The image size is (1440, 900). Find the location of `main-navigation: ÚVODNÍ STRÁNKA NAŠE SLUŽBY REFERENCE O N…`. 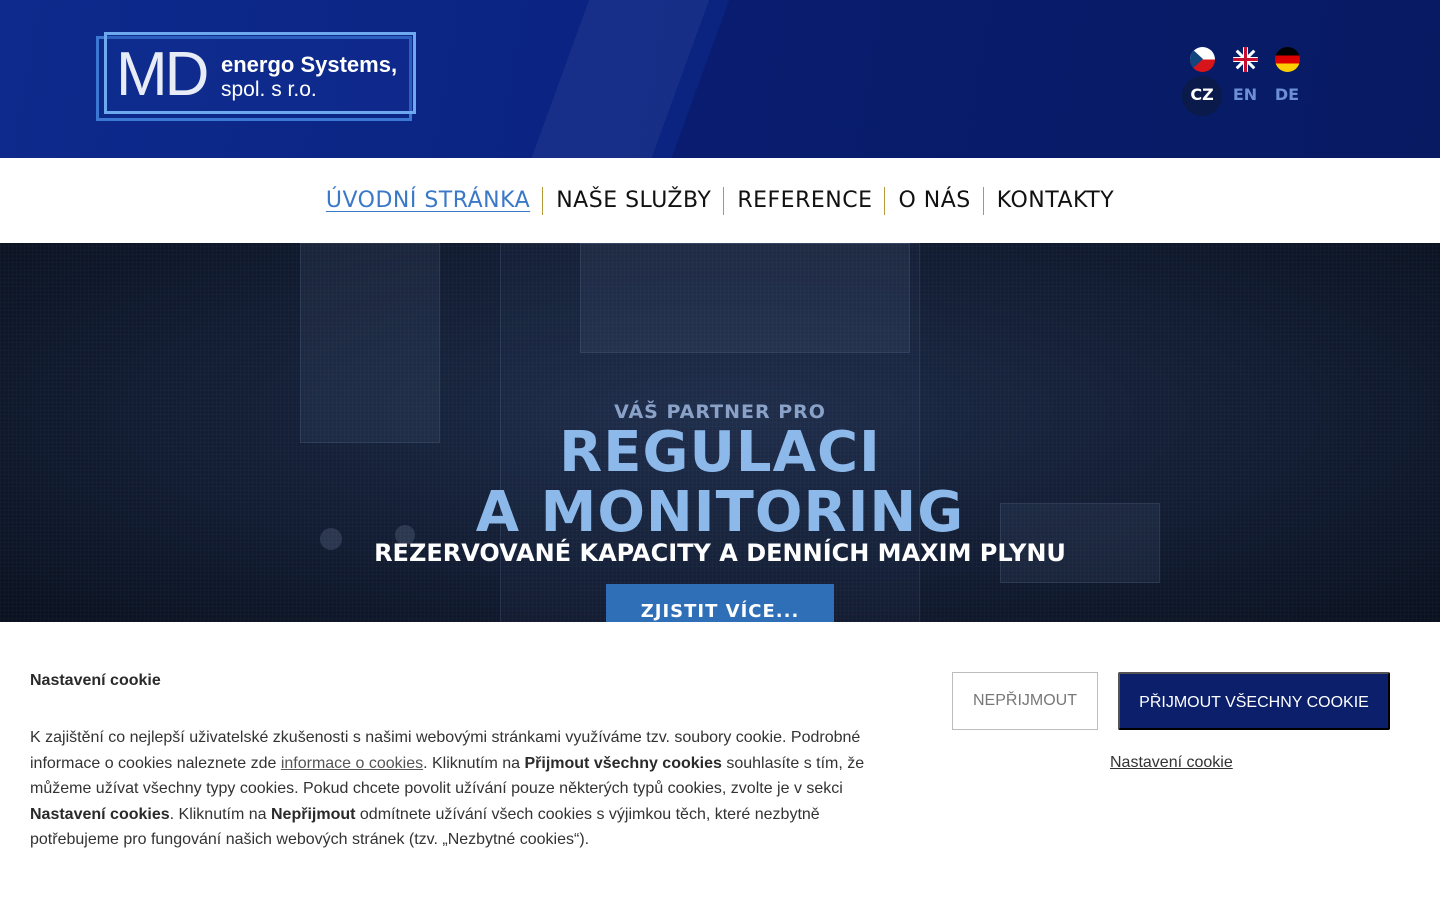

main-navigation: ÚVODNÍ STRÁNKA NAŠE SLUŽBY REFERENCE O N… is located at coordinates (720, 200).